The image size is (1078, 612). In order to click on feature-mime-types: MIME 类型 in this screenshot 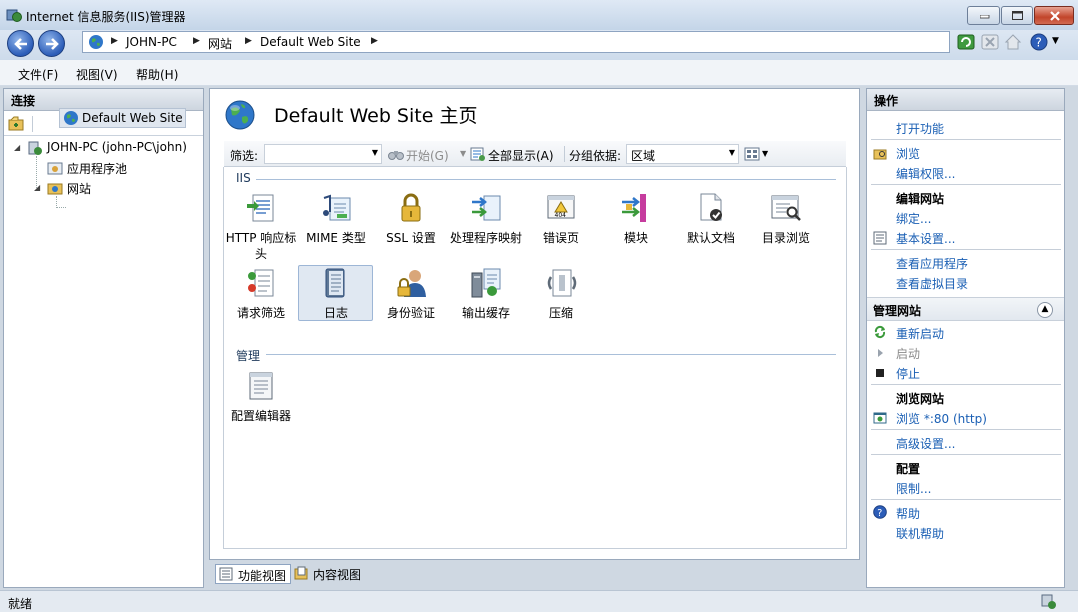, I will do `click(336, 227)`.